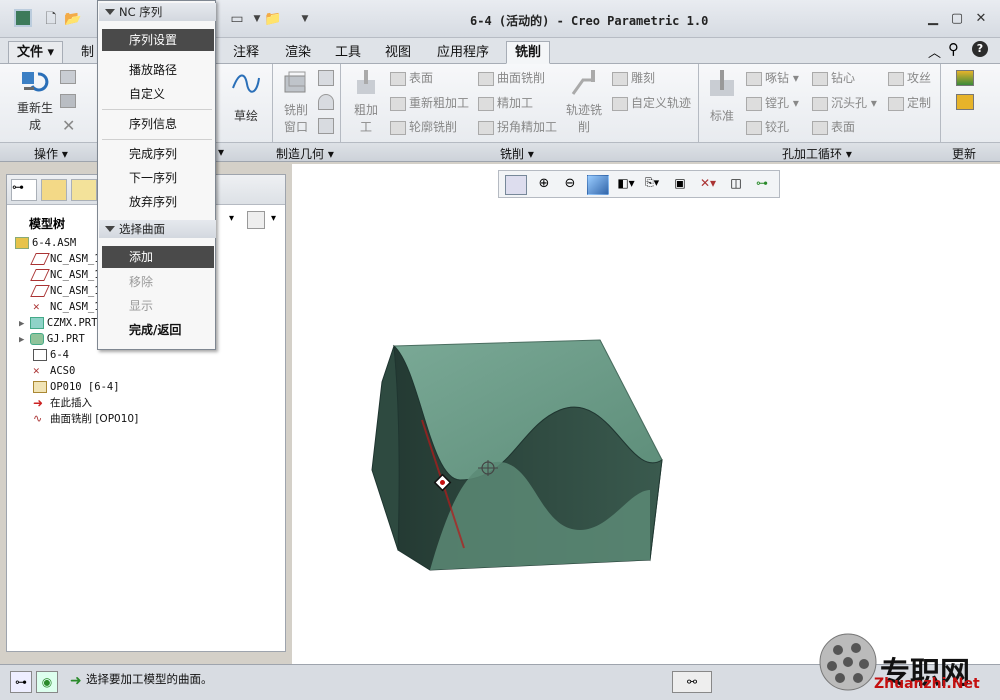 The image size is (1000, 700). Describe the element at coordinates (158, 306) in the screenshot. I see `menu-item-show: 显示` at that location.